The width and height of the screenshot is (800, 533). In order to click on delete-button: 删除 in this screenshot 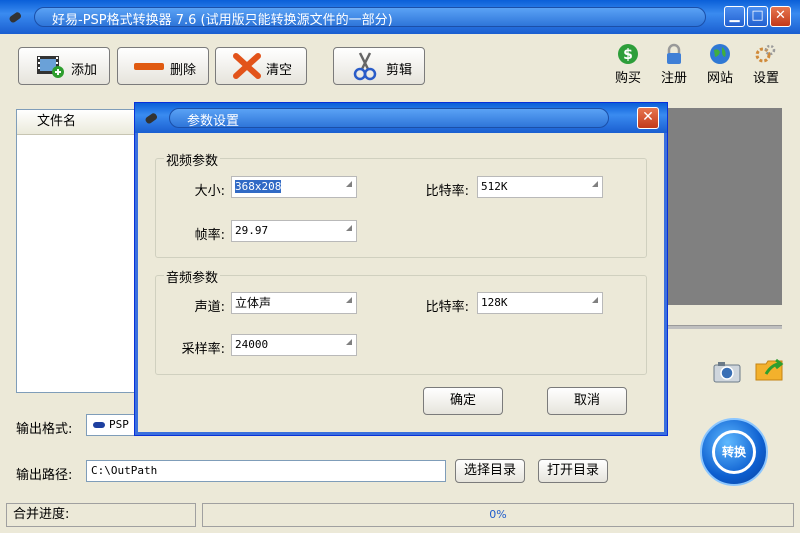, I will do `click(163, 66)`.